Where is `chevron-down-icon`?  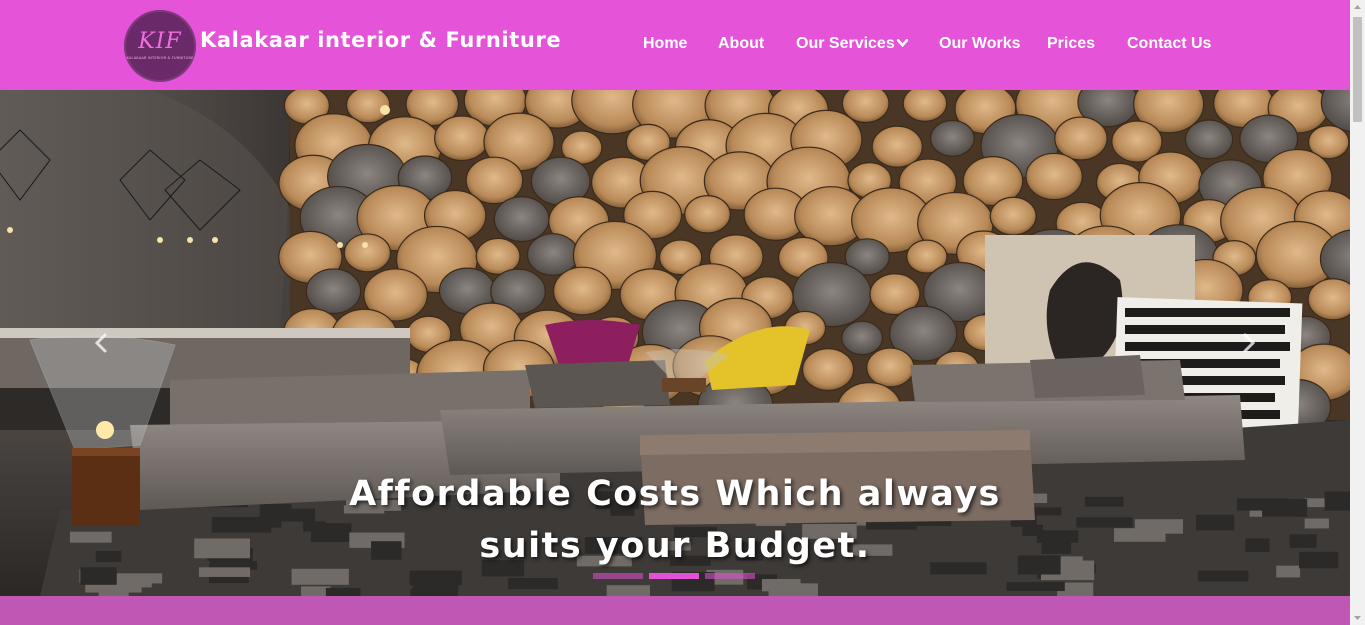 chevron-down-icon is located at coordinates (902, 43).